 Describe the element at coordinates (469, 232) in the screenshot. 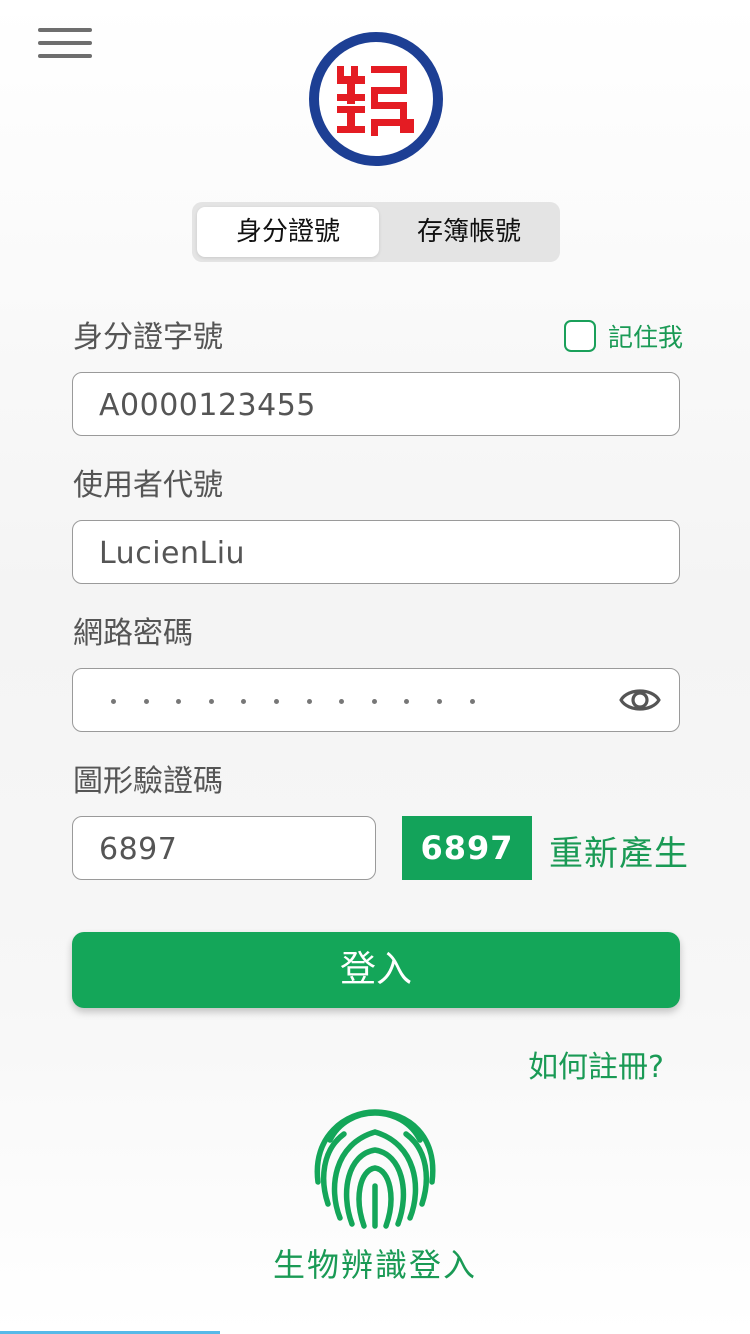

I see `tab-account-number: 存簿帳號` at that location.